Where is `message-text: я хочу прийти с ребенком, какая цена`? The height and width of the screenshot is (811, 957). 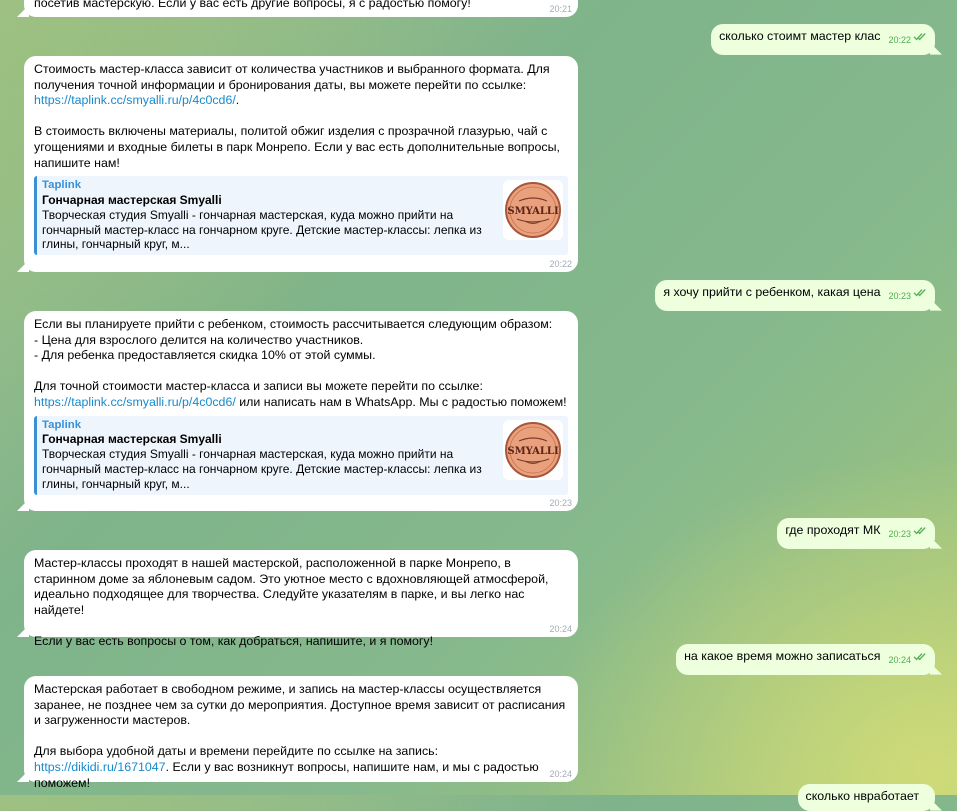
message-text: я хочу прийти с ребенком, какая цена is located at coordinates (772, 292).